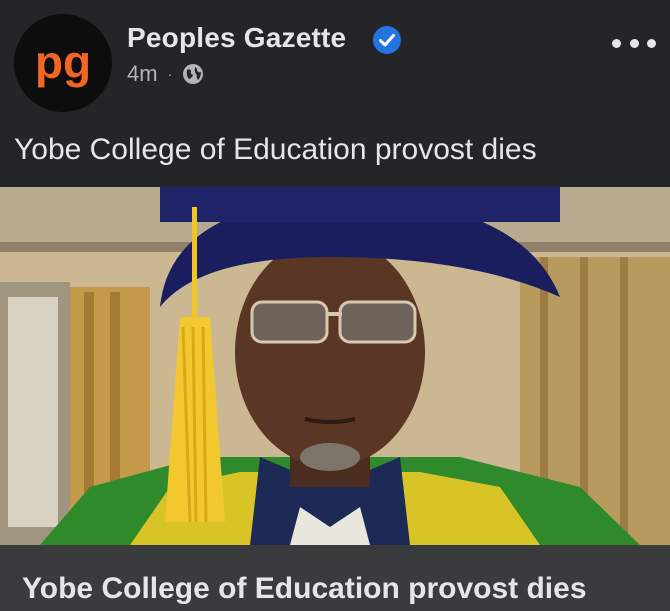 This screenshot has height=611, width=670. I want to click on post-timestamp: 4m, so click(142, 74).